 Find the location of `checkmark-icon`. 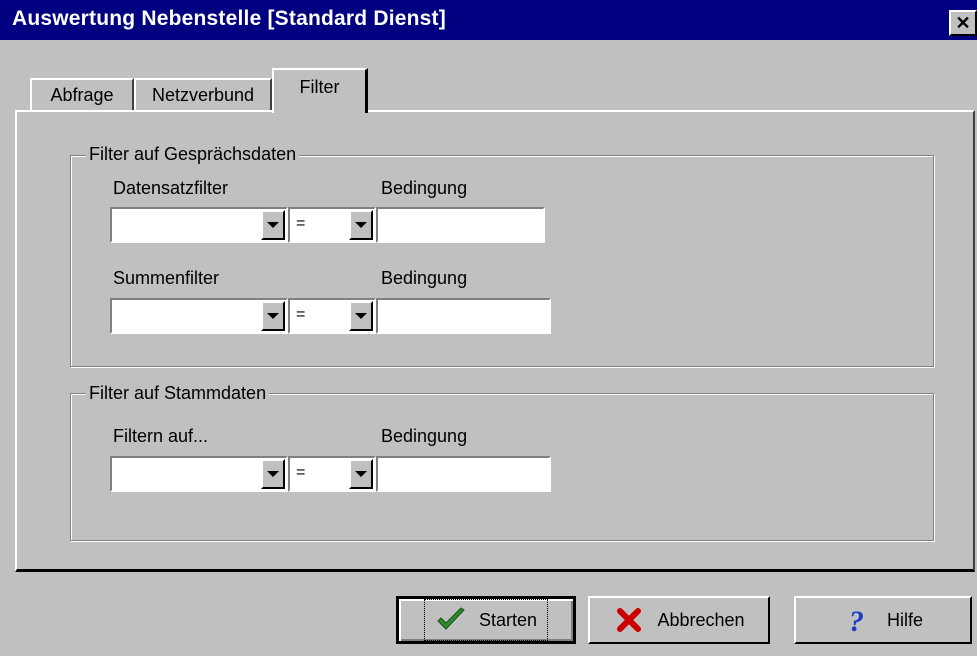

checkmark-icon is located at coordinates (451, 620).